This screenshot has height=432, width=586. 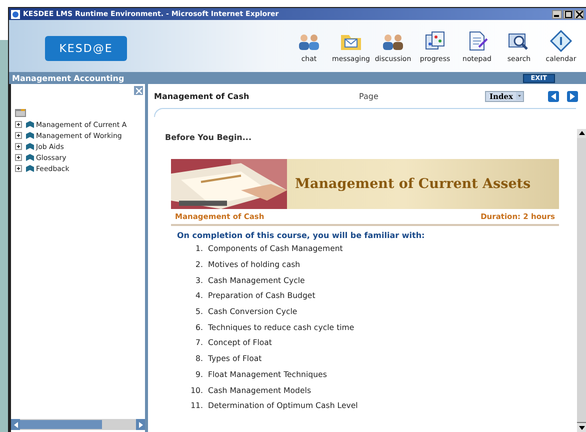 What do you see at coordinates (78, 424) in the screenshot?
I see `horizontal-scrollbar` at bounding box center [78, 424].